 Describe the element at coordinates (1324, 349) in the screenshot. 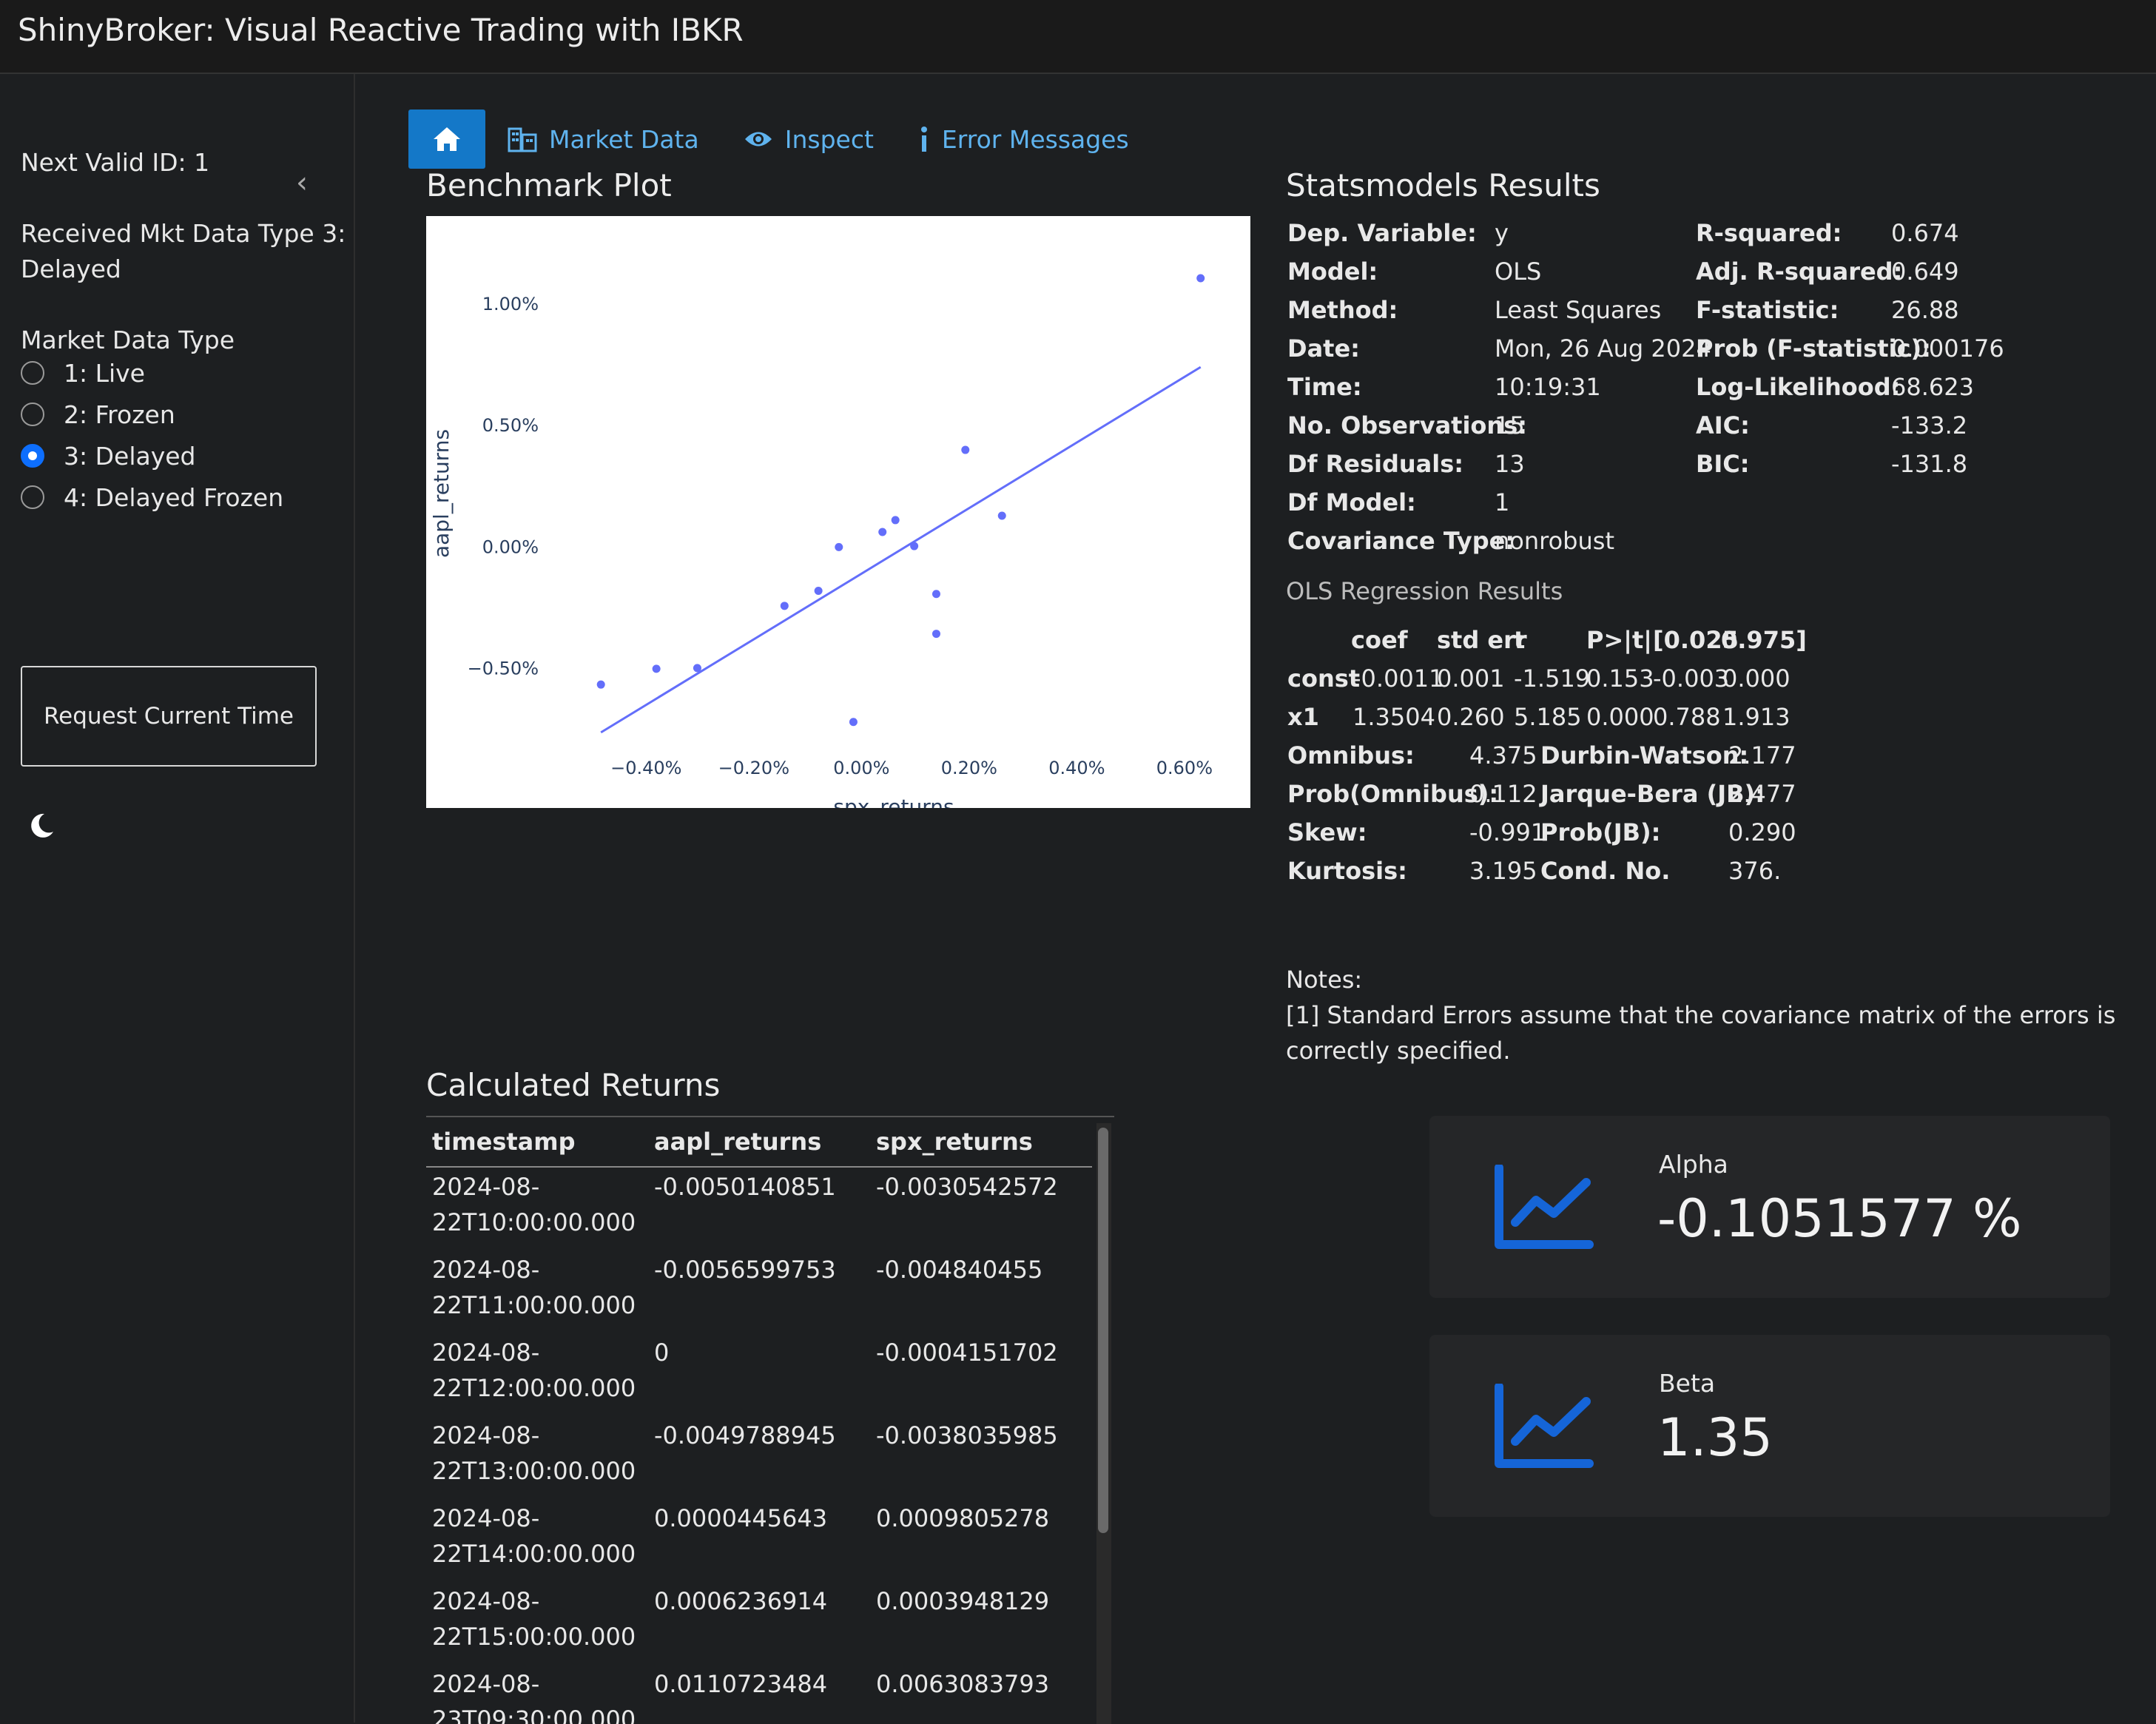

I see `stat-key: Date:` at that location.